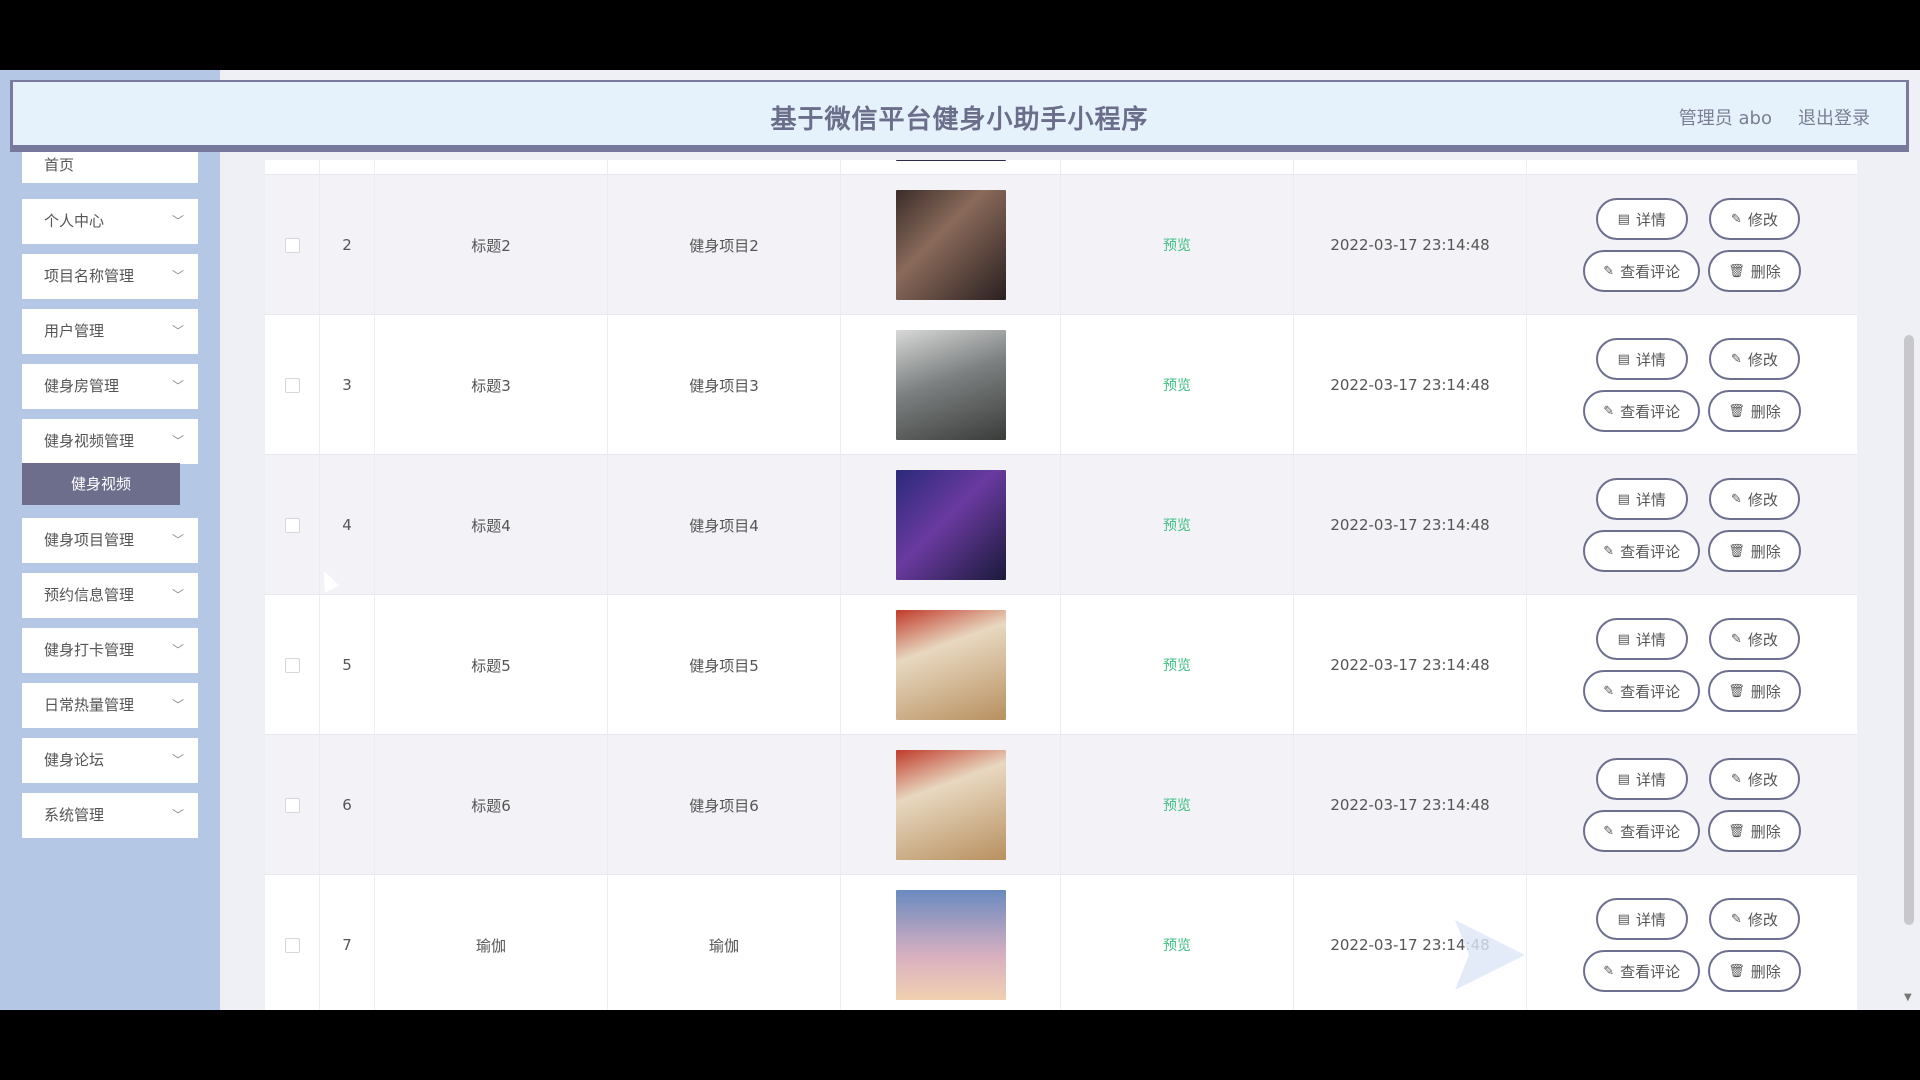 The height and width of the screenshot is (1080, 1920). I want to click on row-project: 健身项目4, so click(724, 525).